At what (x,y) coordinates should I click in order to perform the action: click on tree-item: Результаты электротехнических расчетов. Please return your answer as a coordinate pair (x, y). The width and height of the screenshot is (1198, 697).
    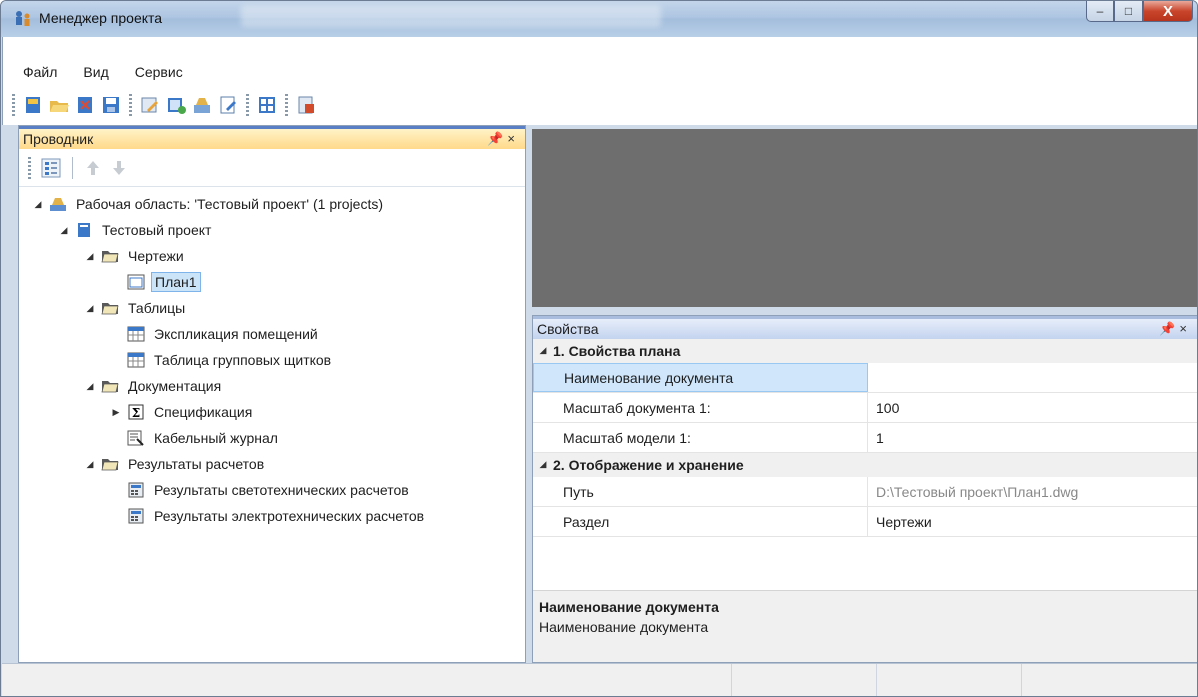
    Looking at the image, I should click on (272, 516).